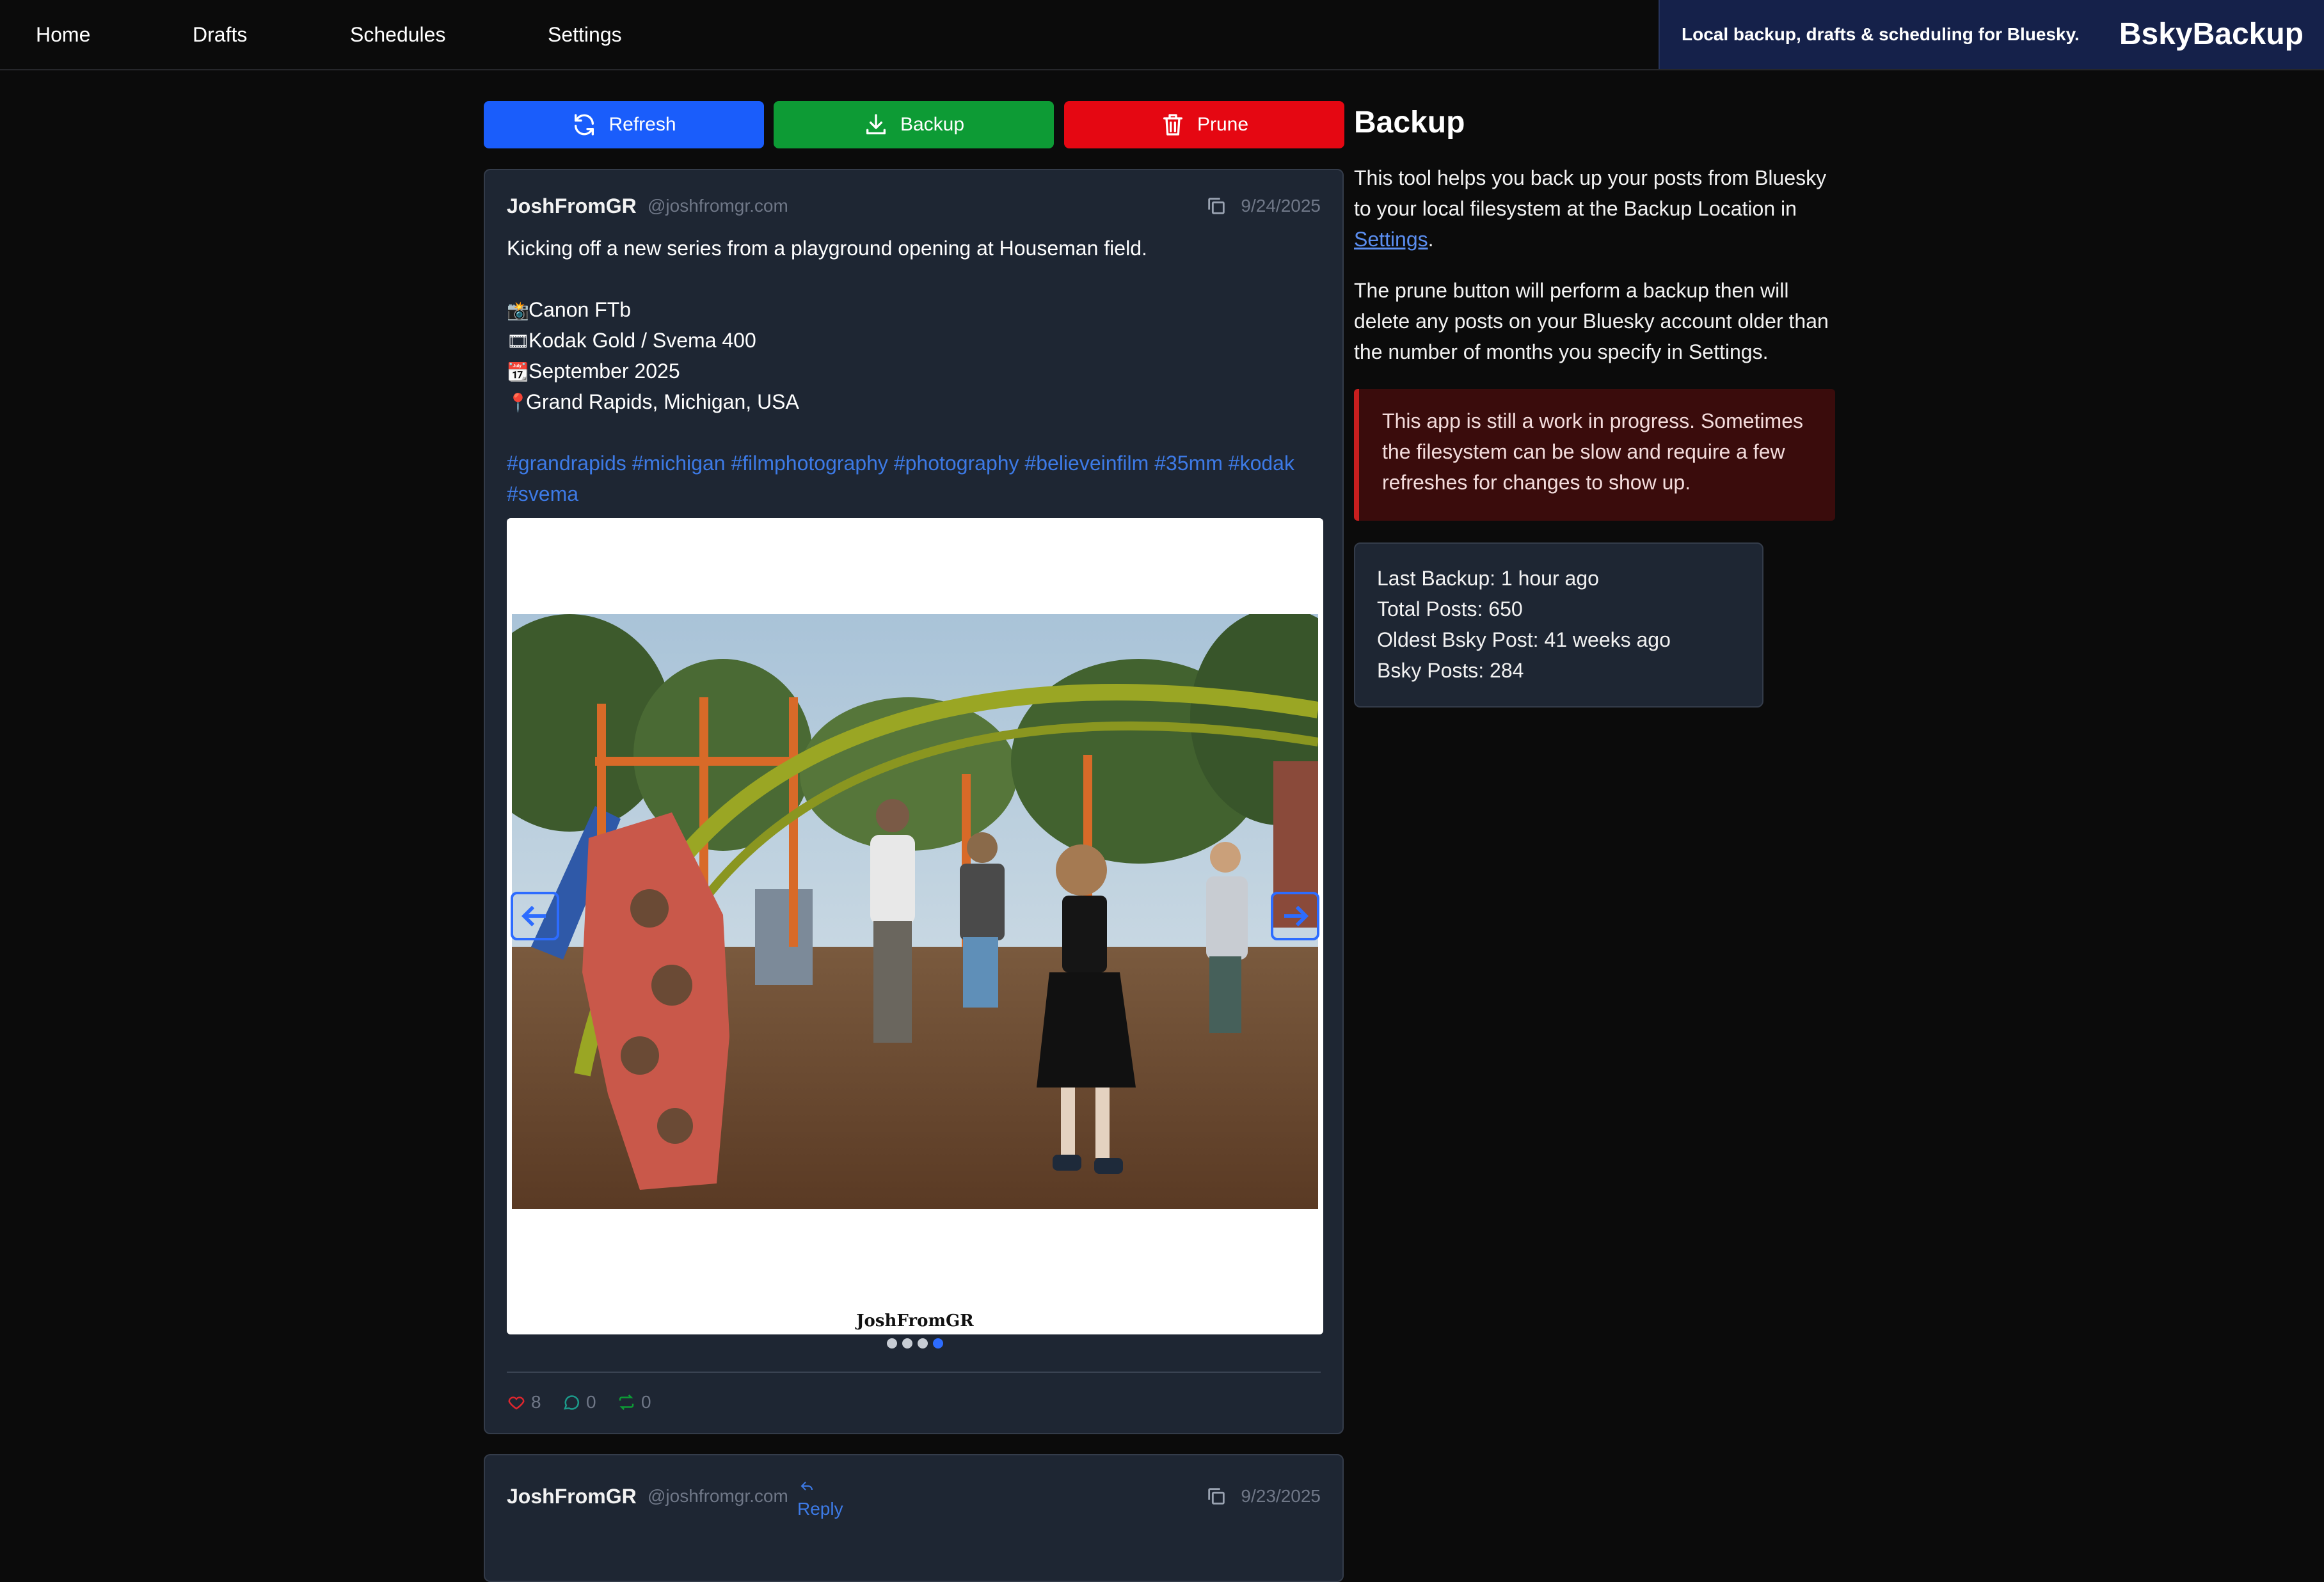 The height and width of the screenshot is (1582, 2324). I want to click on nav-home: Home, so click(63, 34).